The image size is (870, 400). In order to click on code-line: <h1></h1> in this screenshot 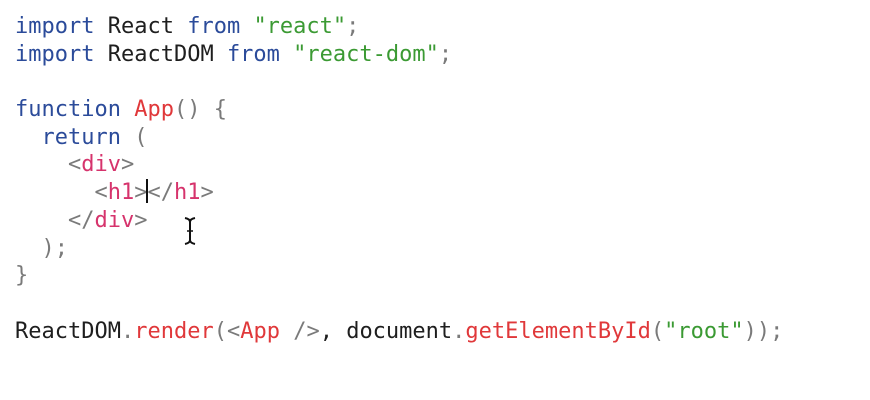, I will do `click(440, 193)`.